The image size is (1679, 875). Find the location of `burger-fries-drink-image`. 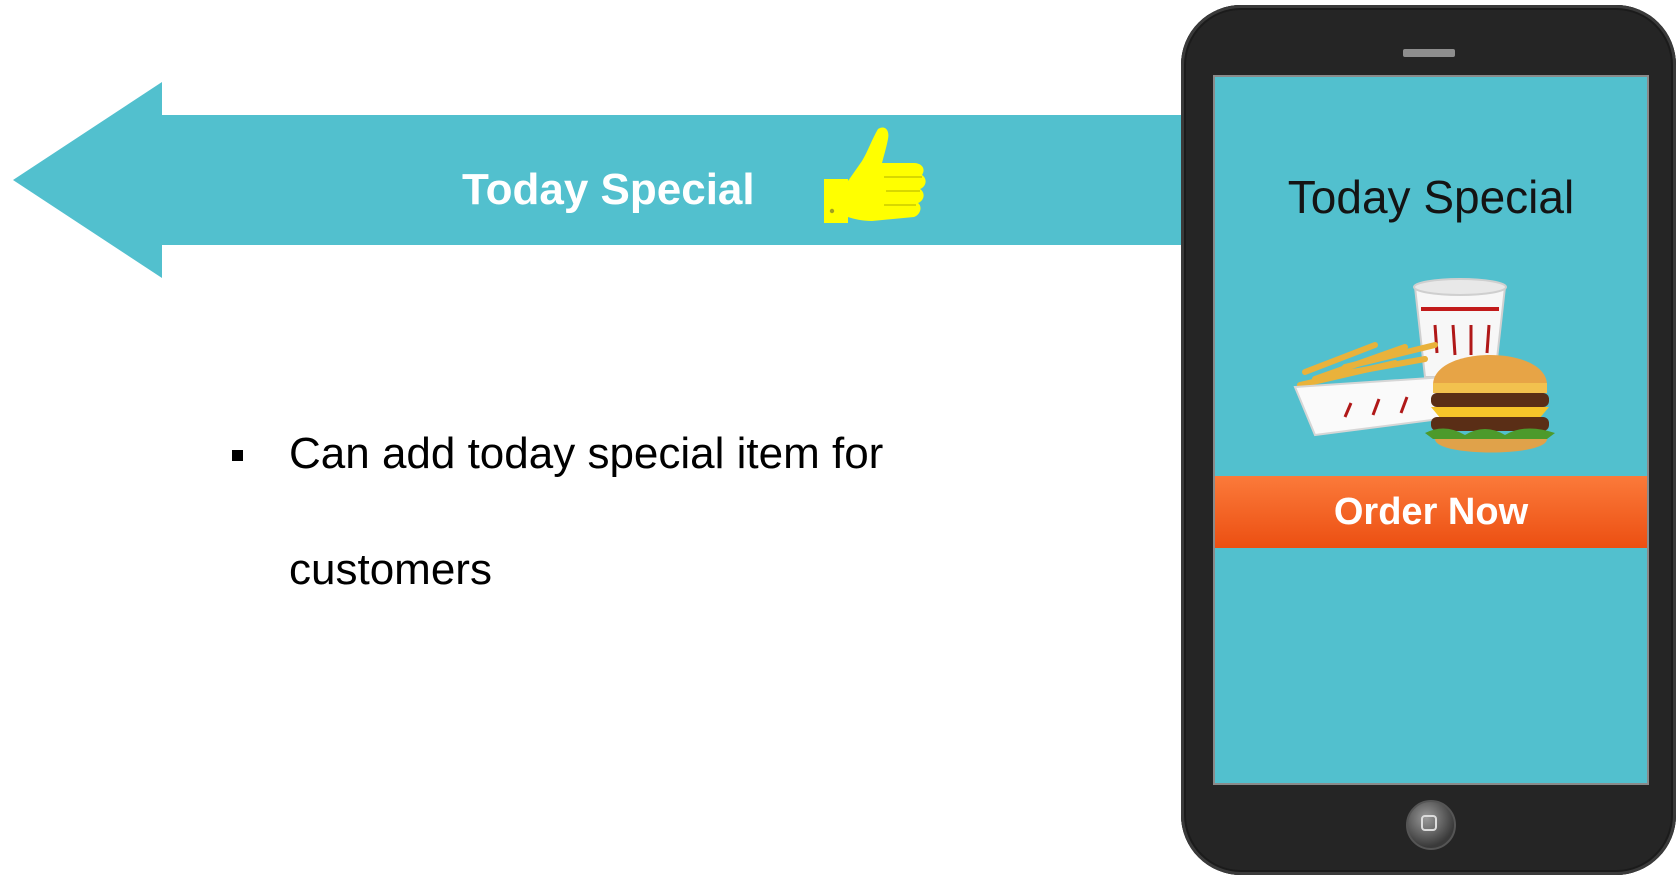

burger-fries-drink-image is located at coordinates (1424, 365).